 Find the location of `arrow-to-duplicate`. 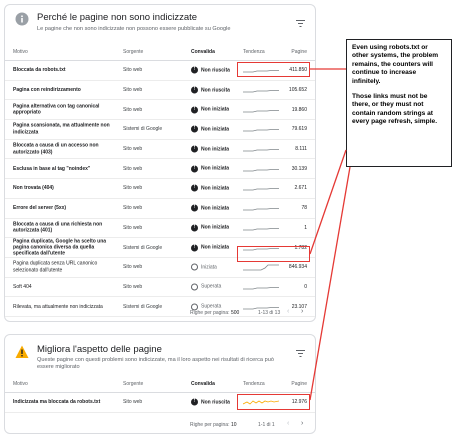

arrow-to-duplicate is located at coordinates (328, 202).